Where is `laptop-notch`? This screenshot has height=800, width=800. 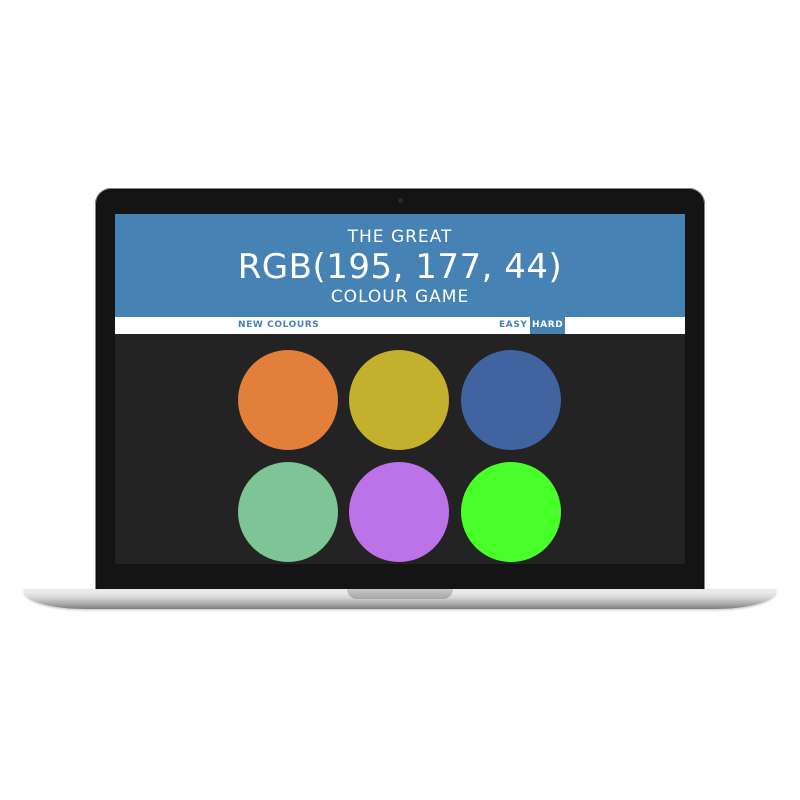 laptop-notch is located at coordinates (400, 594).